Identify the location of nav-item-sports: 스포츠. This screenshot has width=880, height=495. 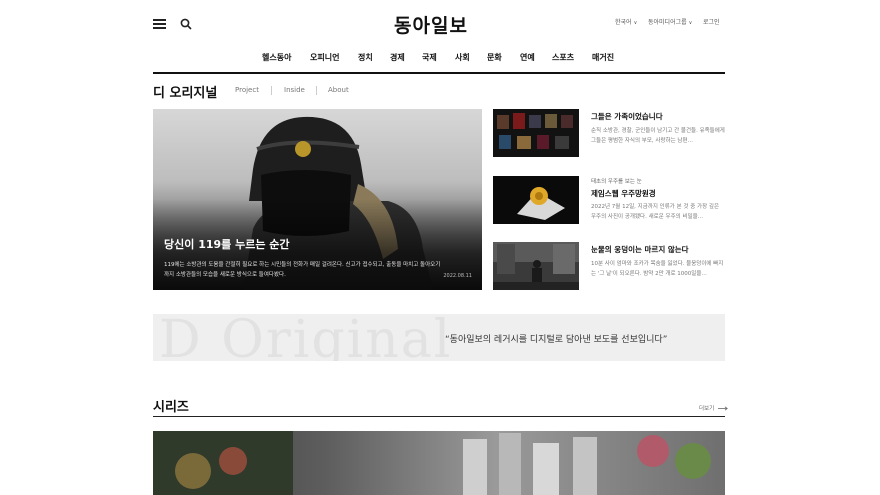
(563, 57).